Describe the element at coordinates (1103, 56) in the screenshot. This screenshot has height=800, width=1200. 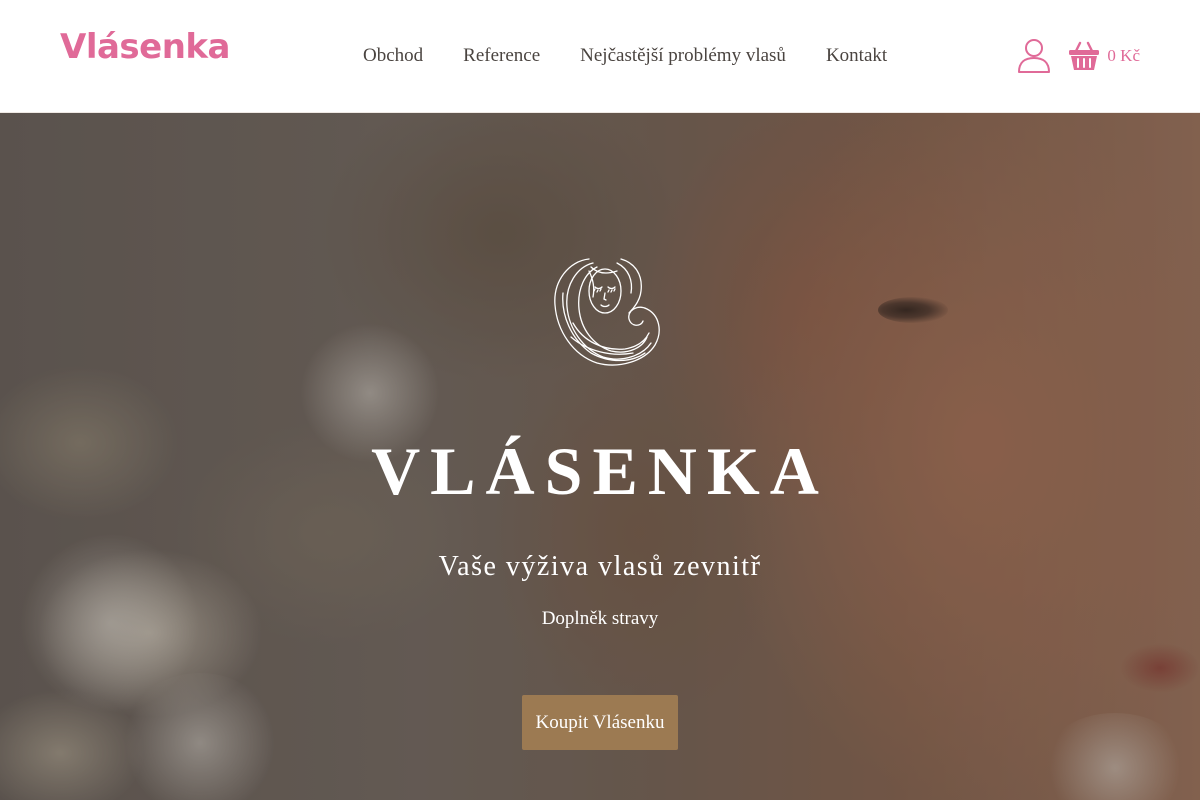
I see `cart-button: 0 Kč` at that location.